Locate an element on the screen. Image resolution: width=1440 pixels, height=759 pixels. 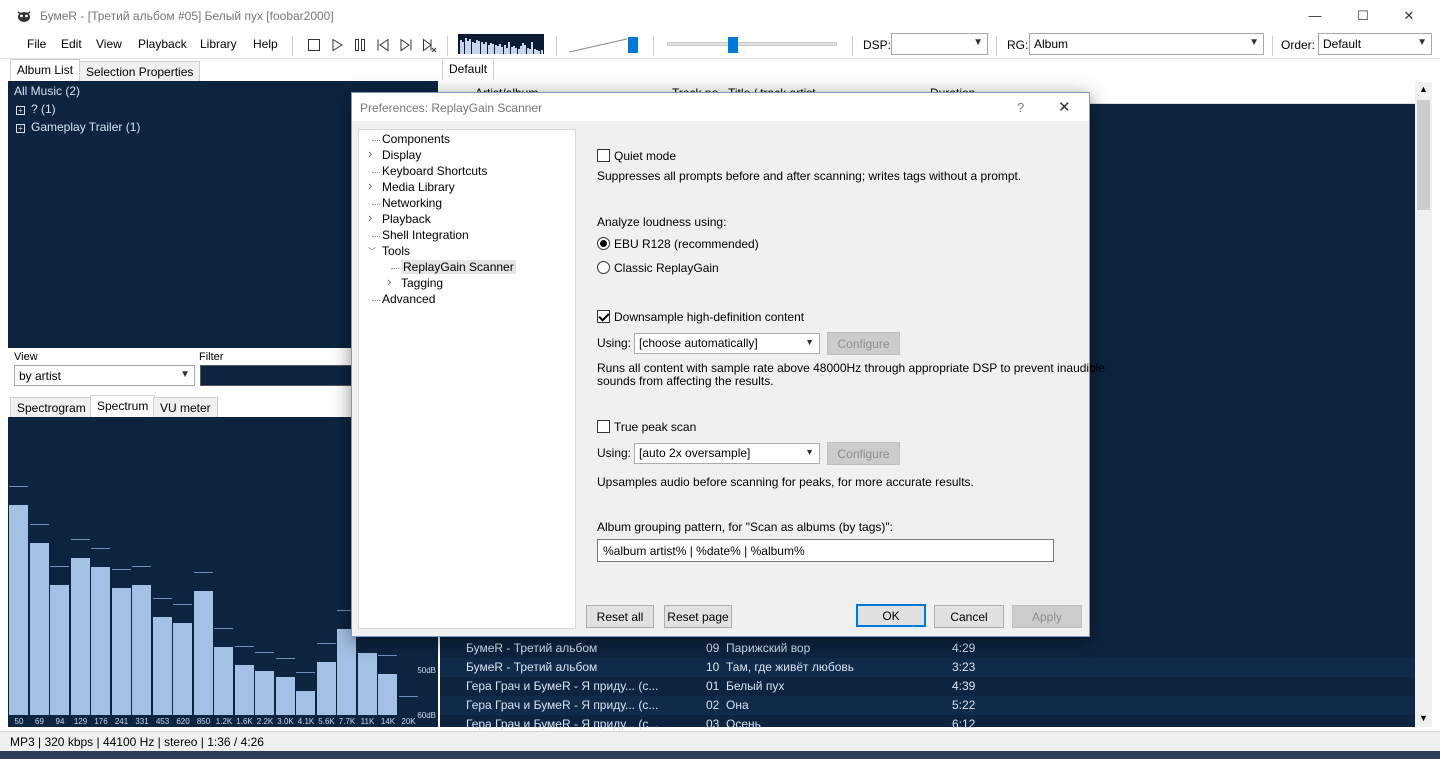
album-list-item: + Gameplay Trailer (1) is located at coordinates (78, 127).